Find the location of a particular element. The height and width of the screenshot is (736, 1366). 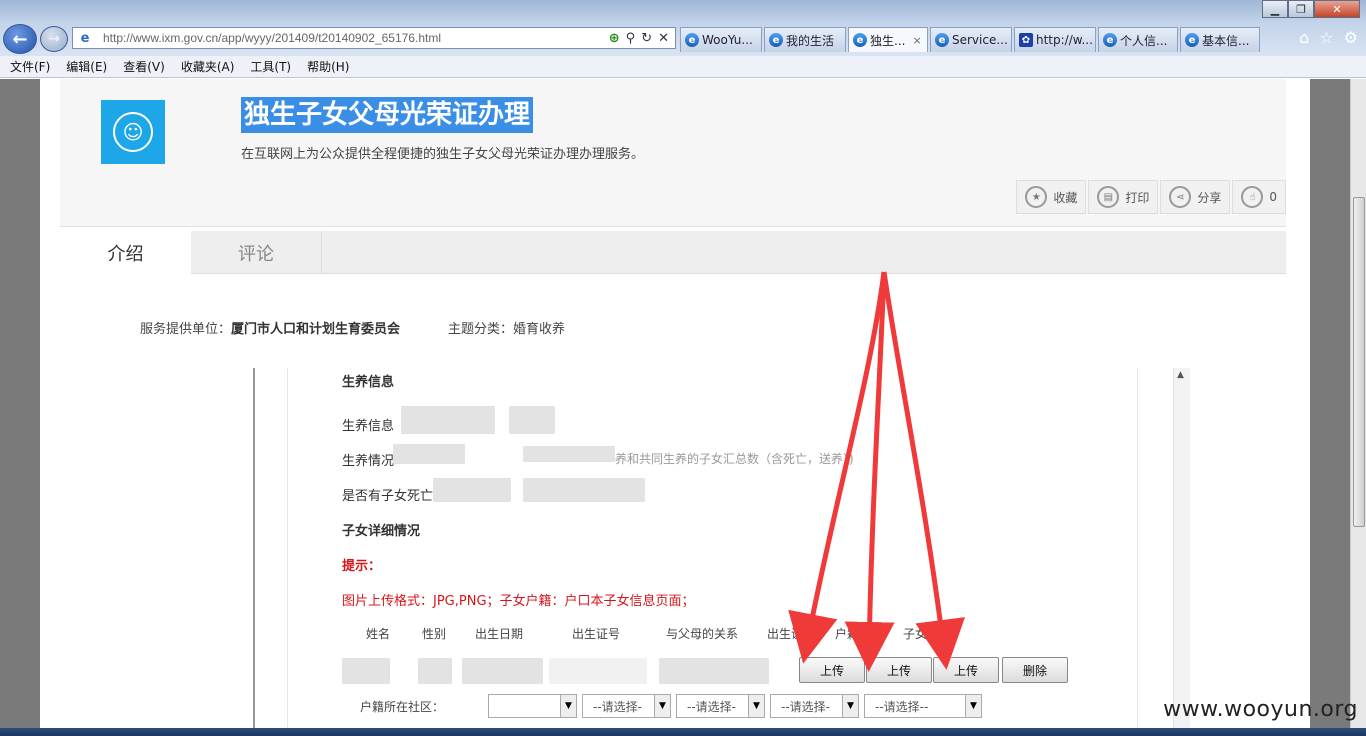

tab-comments: 评论 is located at coordinates (256, 252).